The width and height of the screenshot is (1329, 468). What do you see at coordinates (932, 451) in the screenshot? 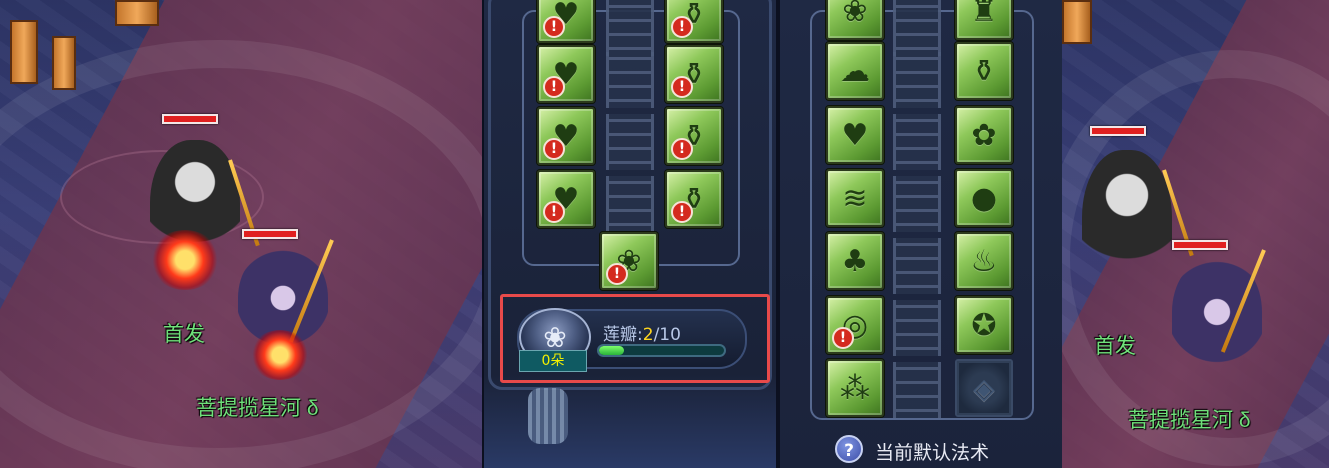
I see `default-spell-label: 当前默认法术` at bounding box center [932, 451].